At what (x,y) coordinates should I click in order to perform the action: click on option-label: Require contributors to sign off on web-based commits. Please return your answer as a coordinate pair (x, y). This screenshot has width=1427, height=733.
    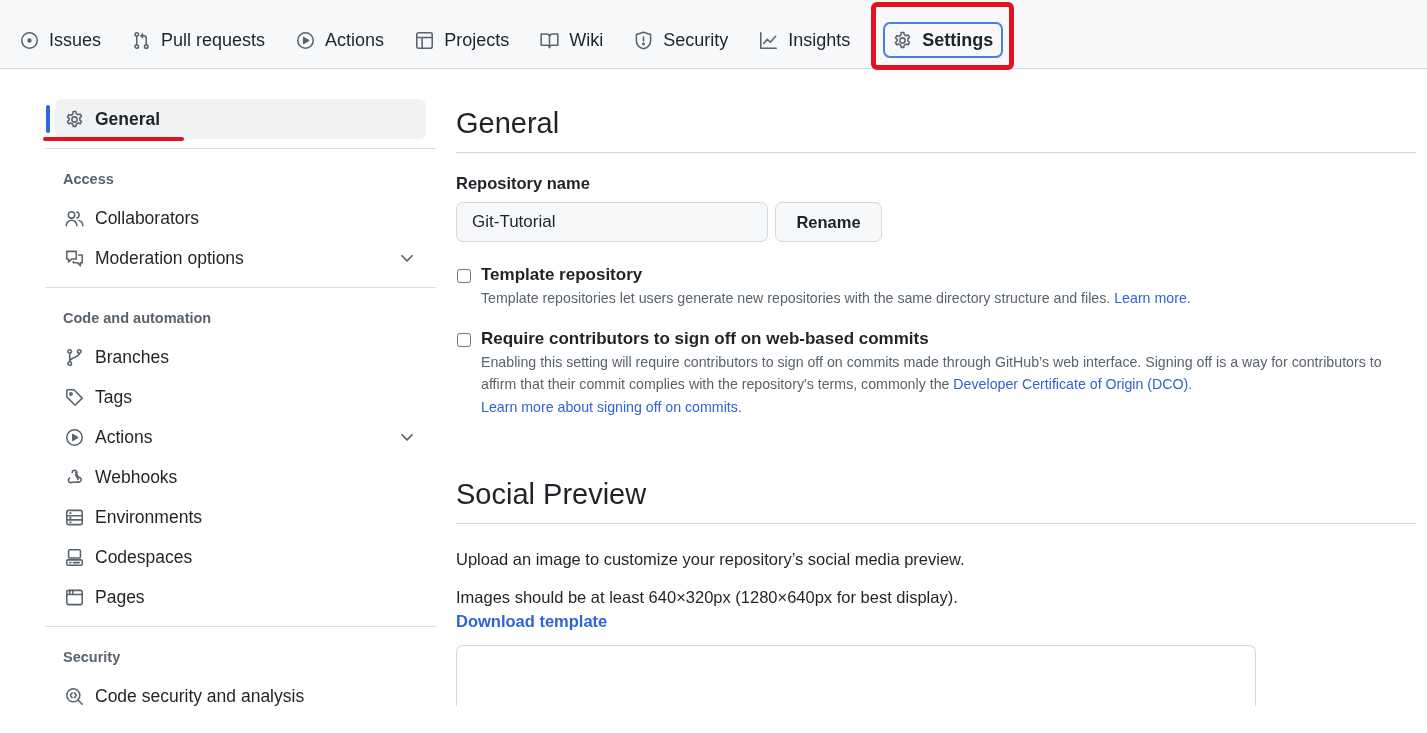
    Looking at the image, I should click on (705, 338).